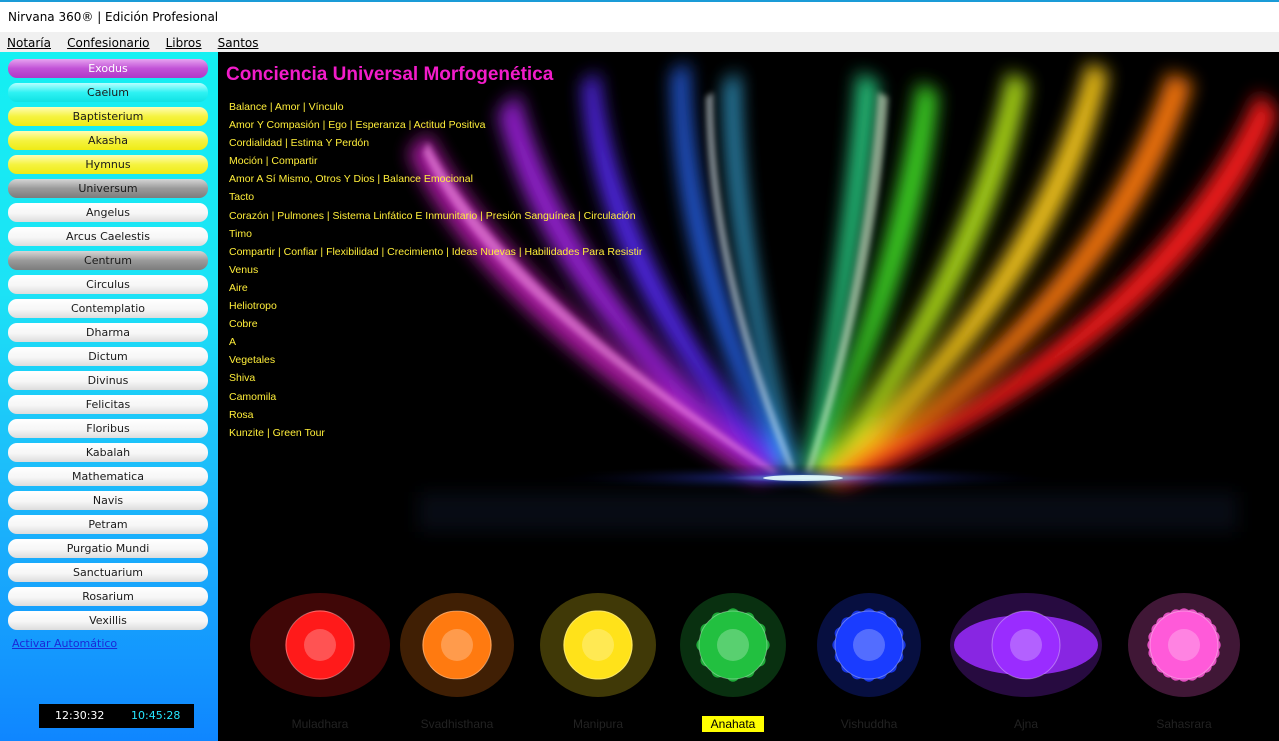 This screenshot has height=741, width=1279. What do you see at coordinates (108, 284) in the screenshot?
I see `sidebar-item-circulus: Circulus` at bounding box center [108, 284].